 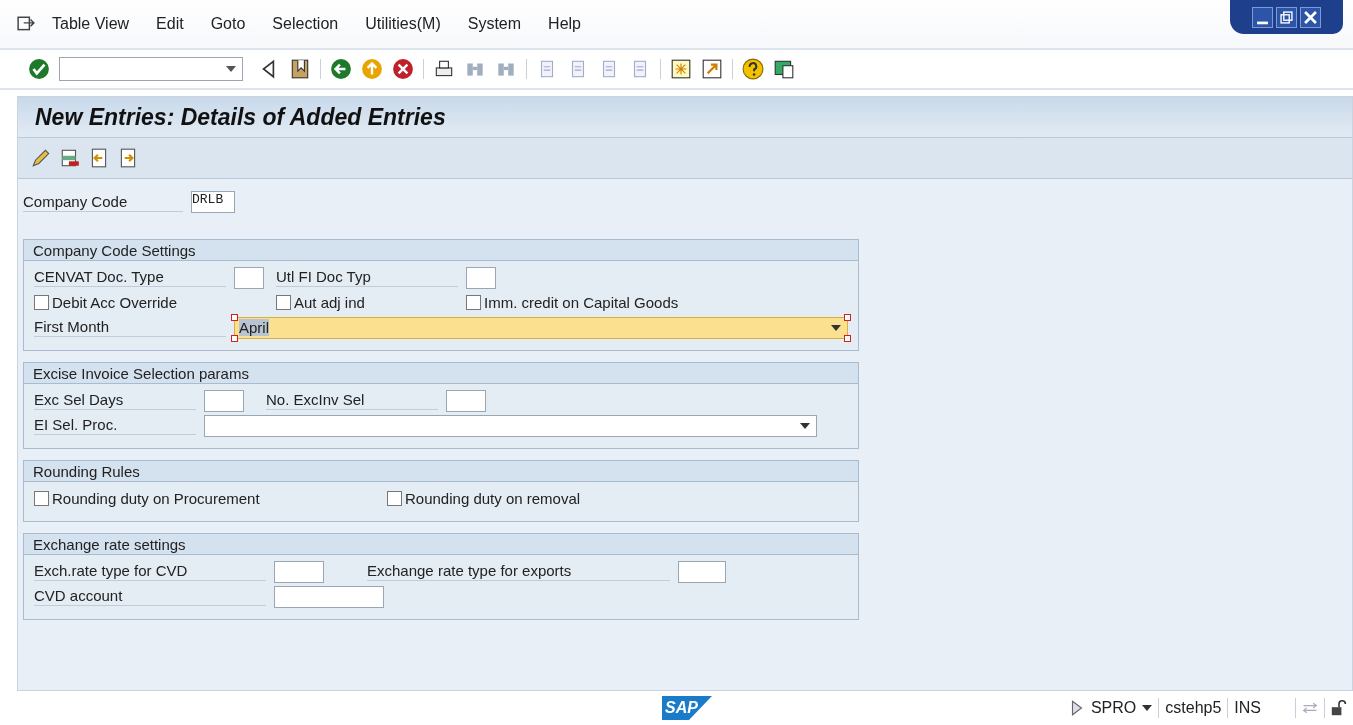 I want to click on padlock-icon, so click(x=1339, y=708).